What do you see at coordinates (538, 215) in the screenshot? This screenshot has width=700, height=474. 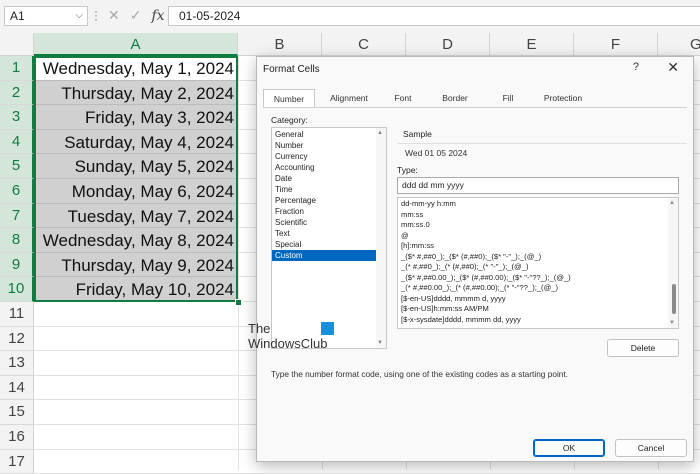 I see `format-code-item: mm:ss` at bounding box center [538, 215].